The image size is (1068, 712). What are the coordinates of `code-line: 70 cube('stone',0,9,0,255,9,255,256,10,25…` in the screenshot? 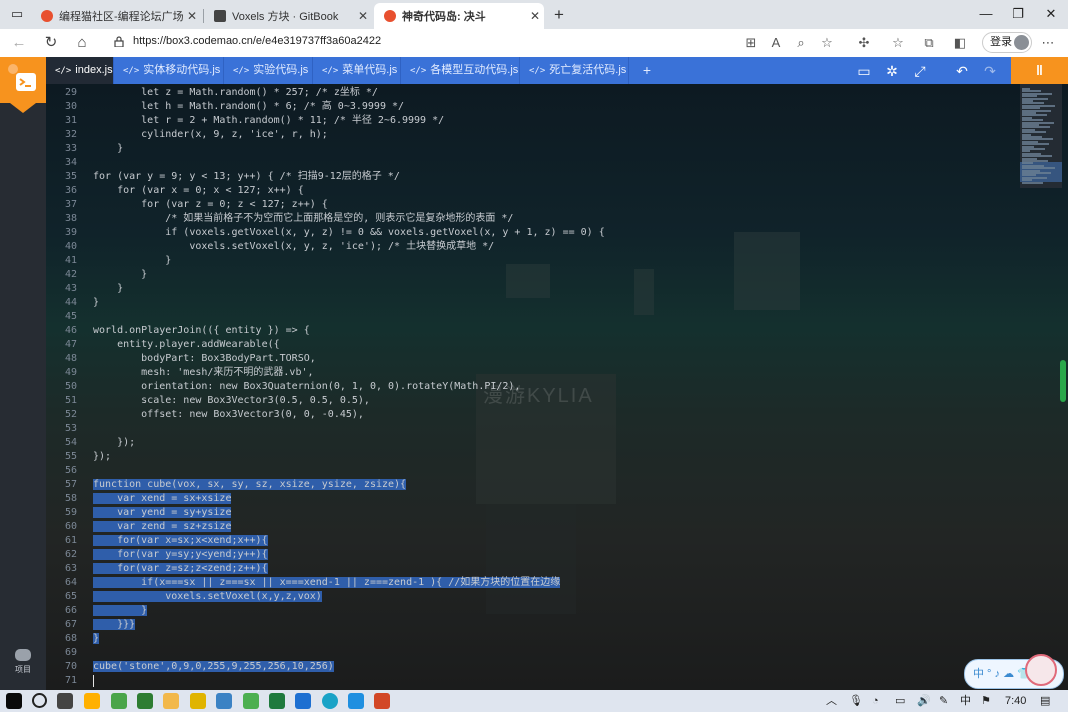 It's located at (526, 667).